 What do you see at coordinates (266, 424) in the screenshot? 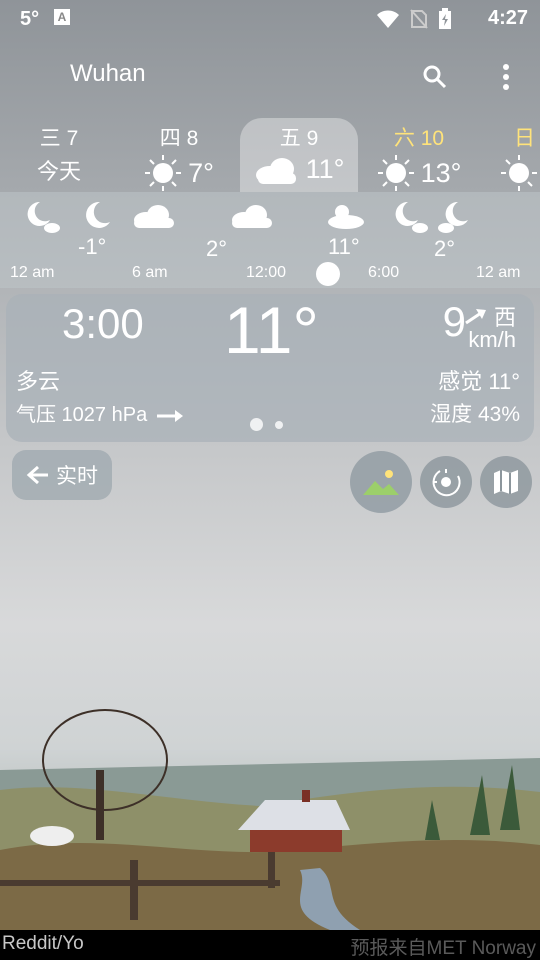
I see `page-indicator` at bounding box center [266, 424].